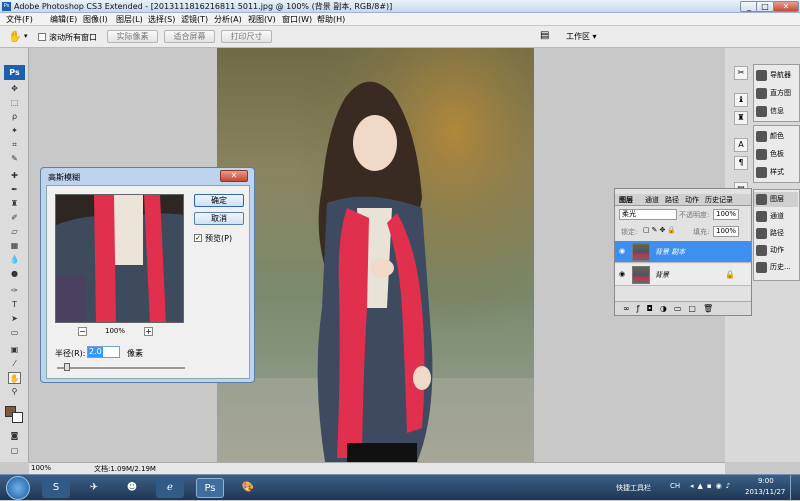 This screenshot has height=501, width=800. I want to click on channels-panel-button: 通道, so click(776, 216).